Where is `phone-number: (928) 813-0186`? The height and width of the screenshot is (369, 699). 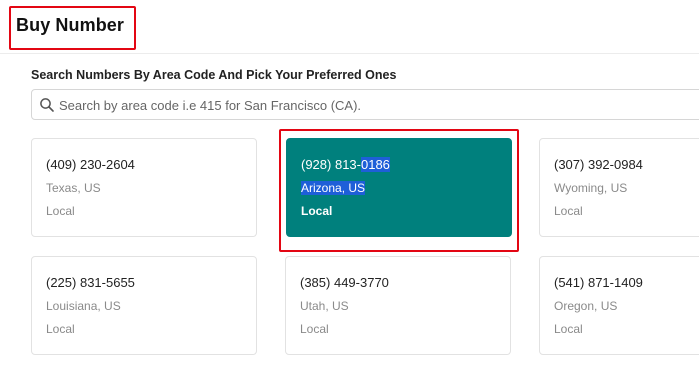 phone-number: (928) 813-0186 is located at coordinates (406, 166).